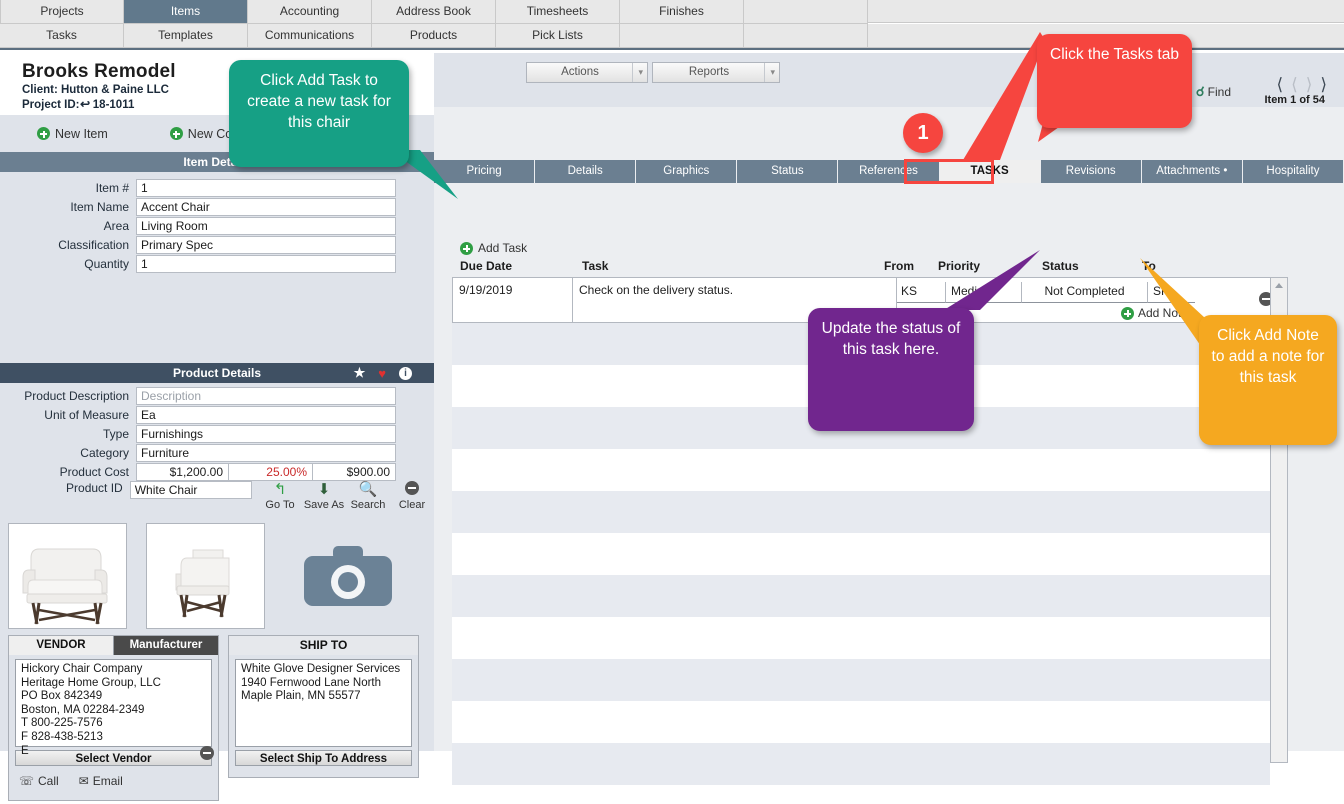 Image resolution: width=1344 pixels, height=804 pixels. I want to click on product-details-section-header: Product Details ★ ♥ i, so click(217, 373).